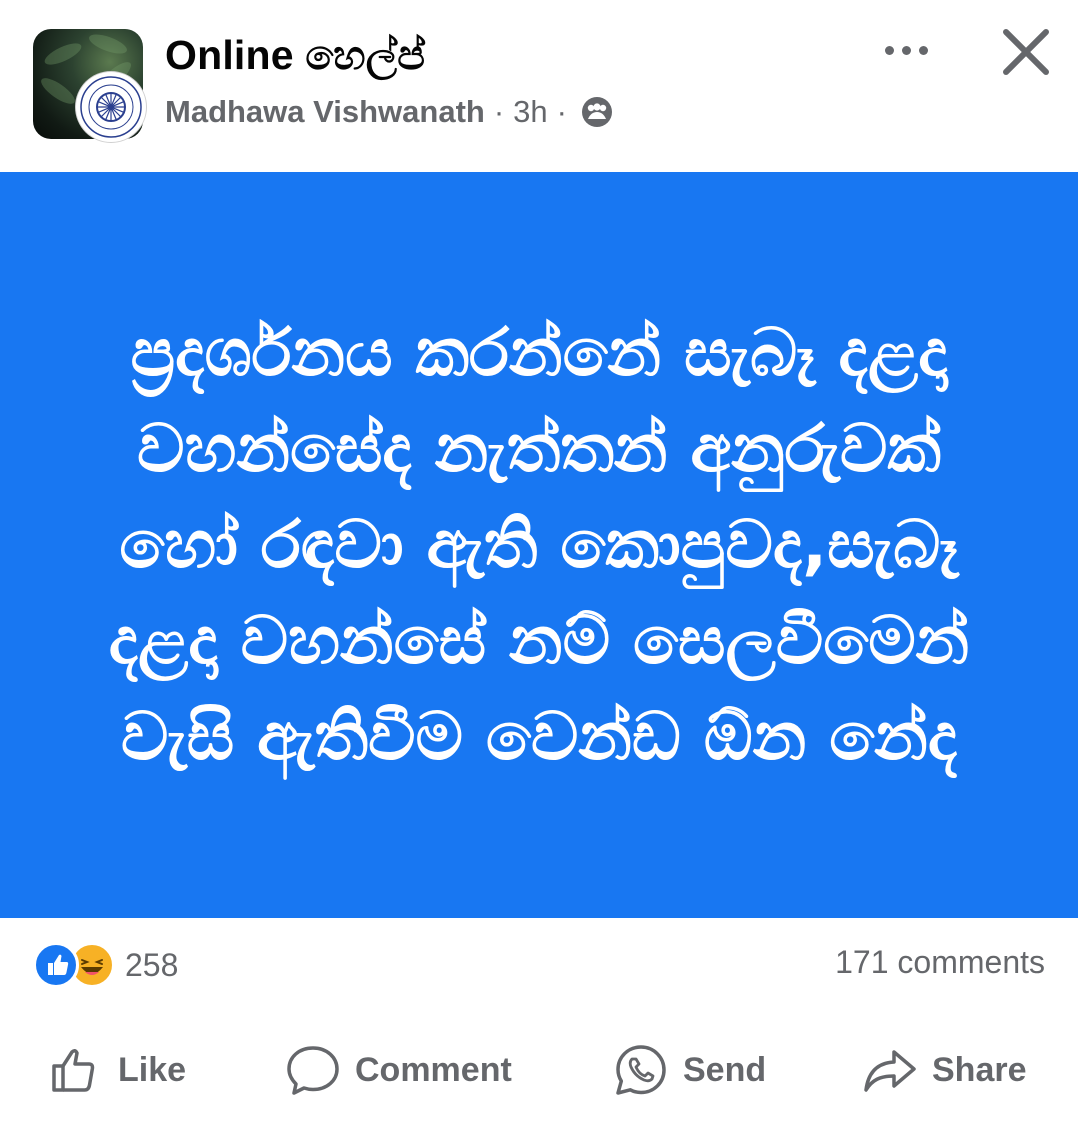 This screenshot has width=1078, height=1132. I want to click on like-button: Like, so click(117, 1070).